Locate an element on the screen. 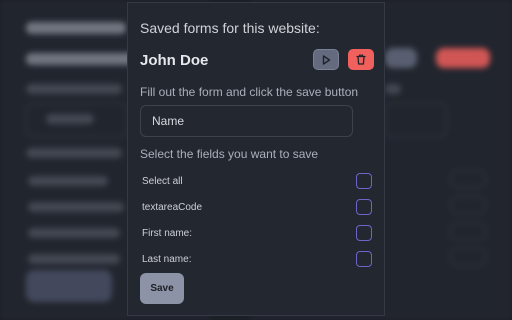  first-name-checkbox is located at coordinates (364, 233).